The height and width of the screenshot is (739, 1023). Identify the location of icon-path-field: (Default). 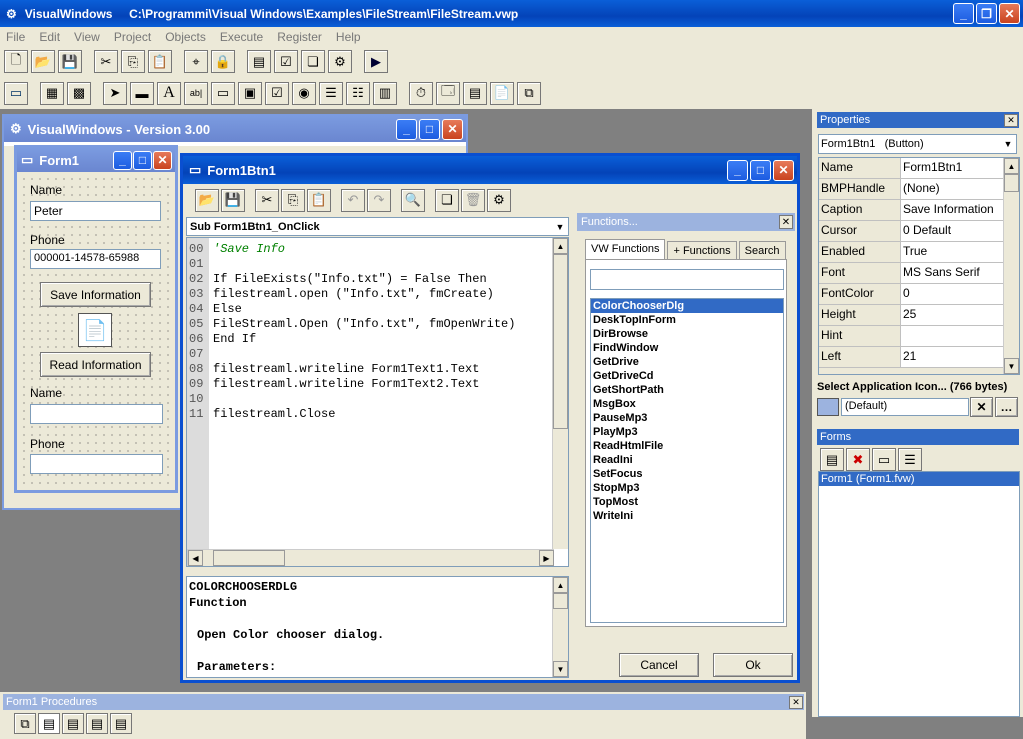
(905, 407).